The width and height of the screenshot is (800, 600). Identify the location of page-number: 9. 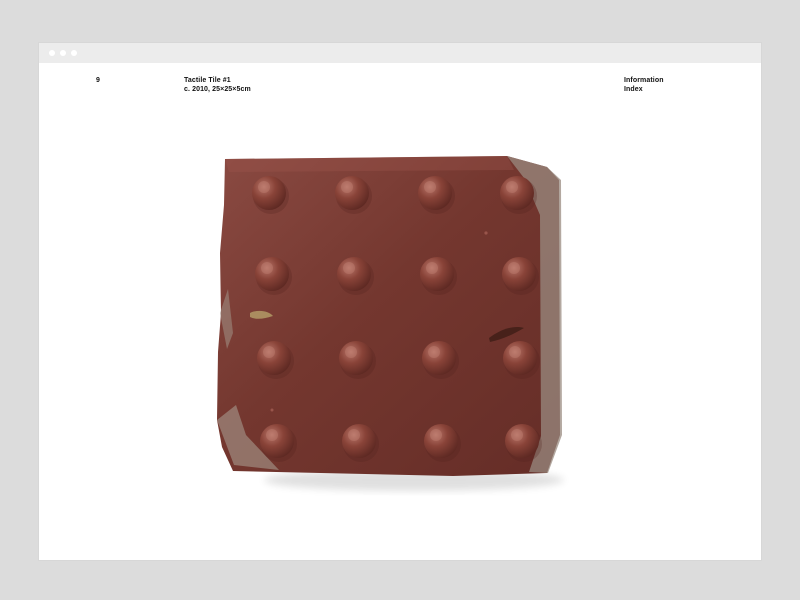
(98, 80).